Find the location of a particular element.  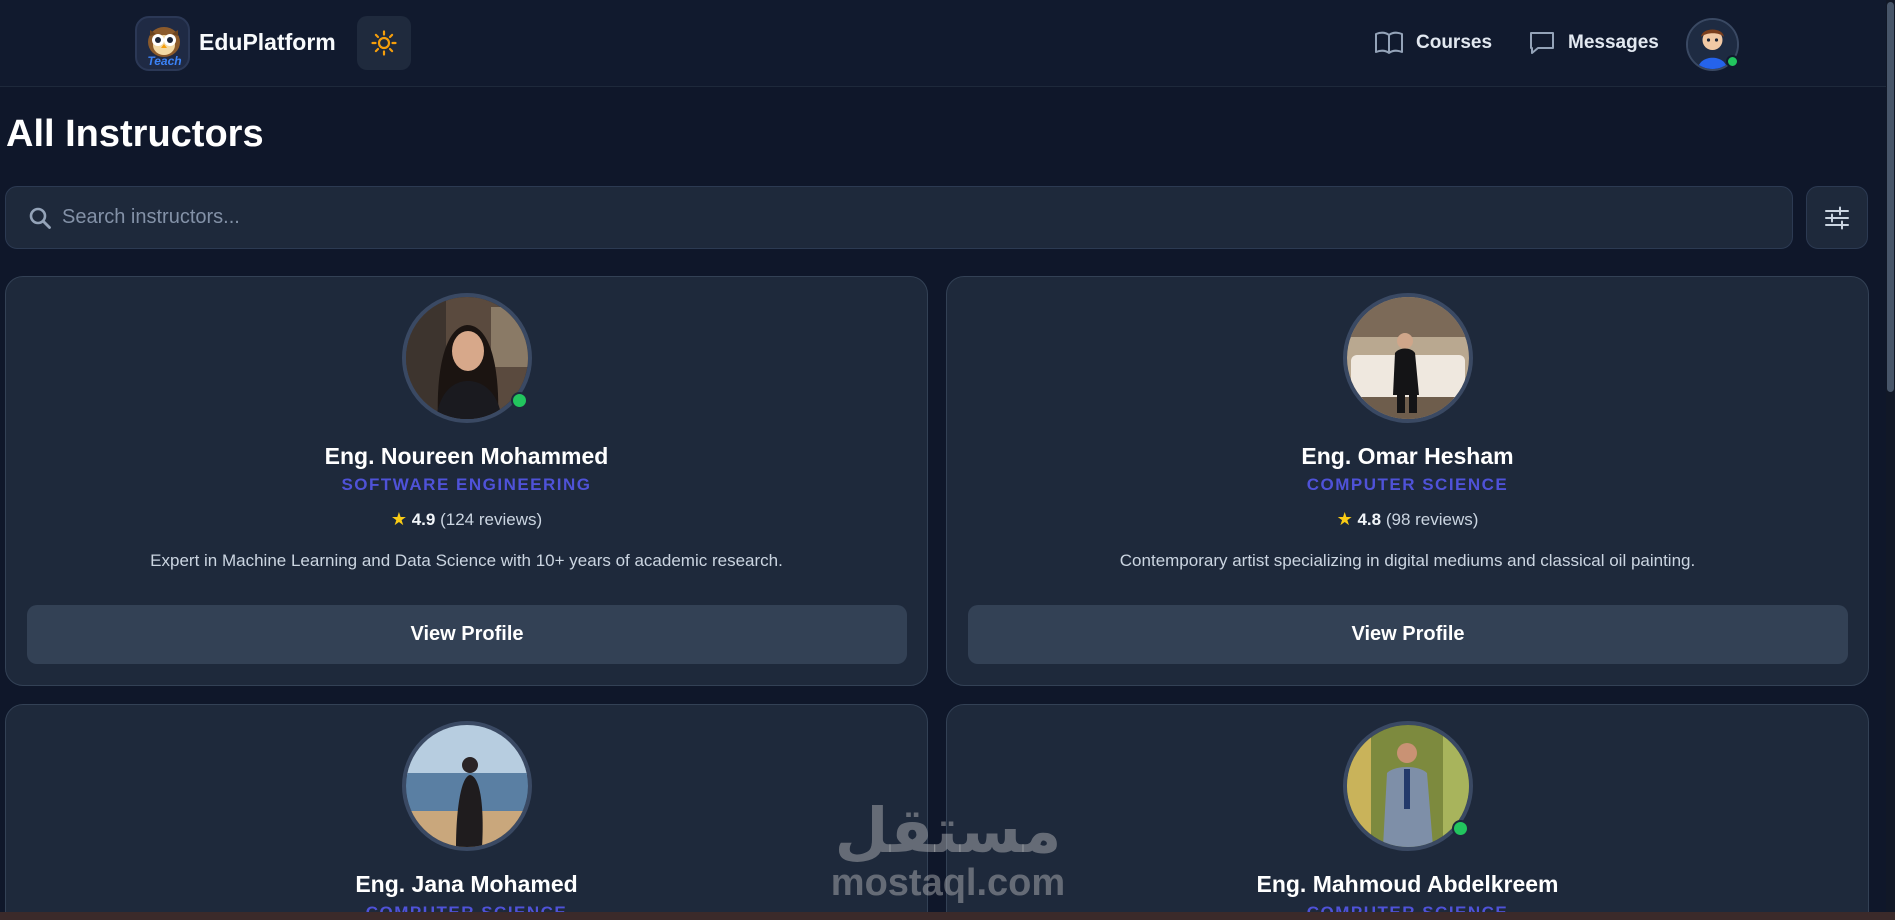

page-title: All Instructors is located at coordinates (135, 134).